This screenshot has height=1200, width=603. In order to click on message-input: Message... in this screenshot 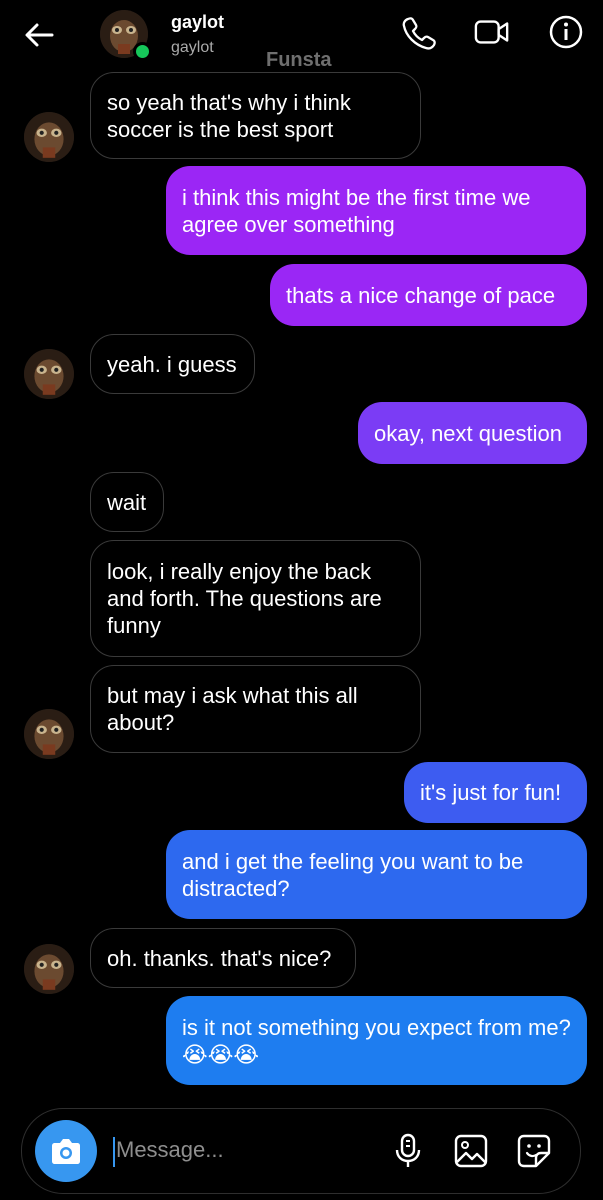, I will do `click(170, 1150)`.